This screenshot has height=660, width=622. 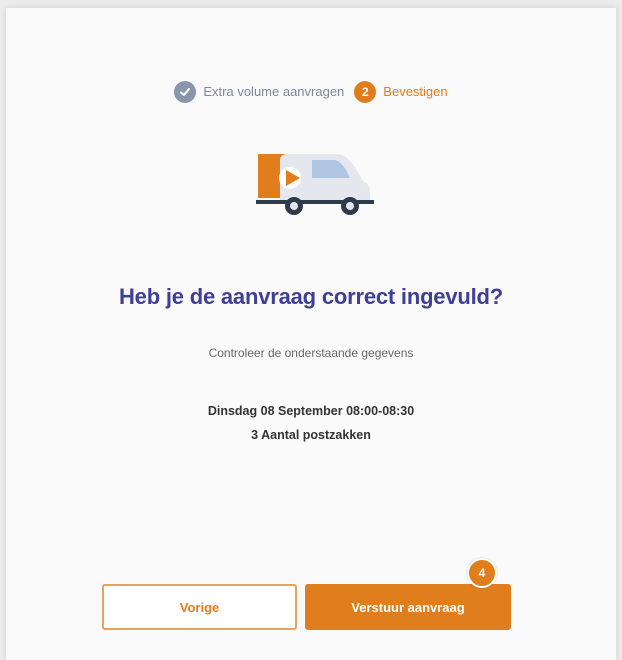 I want to click on stepper: Extra volume aanvragen 2 Bevestigen, so click(x=311, y=92).